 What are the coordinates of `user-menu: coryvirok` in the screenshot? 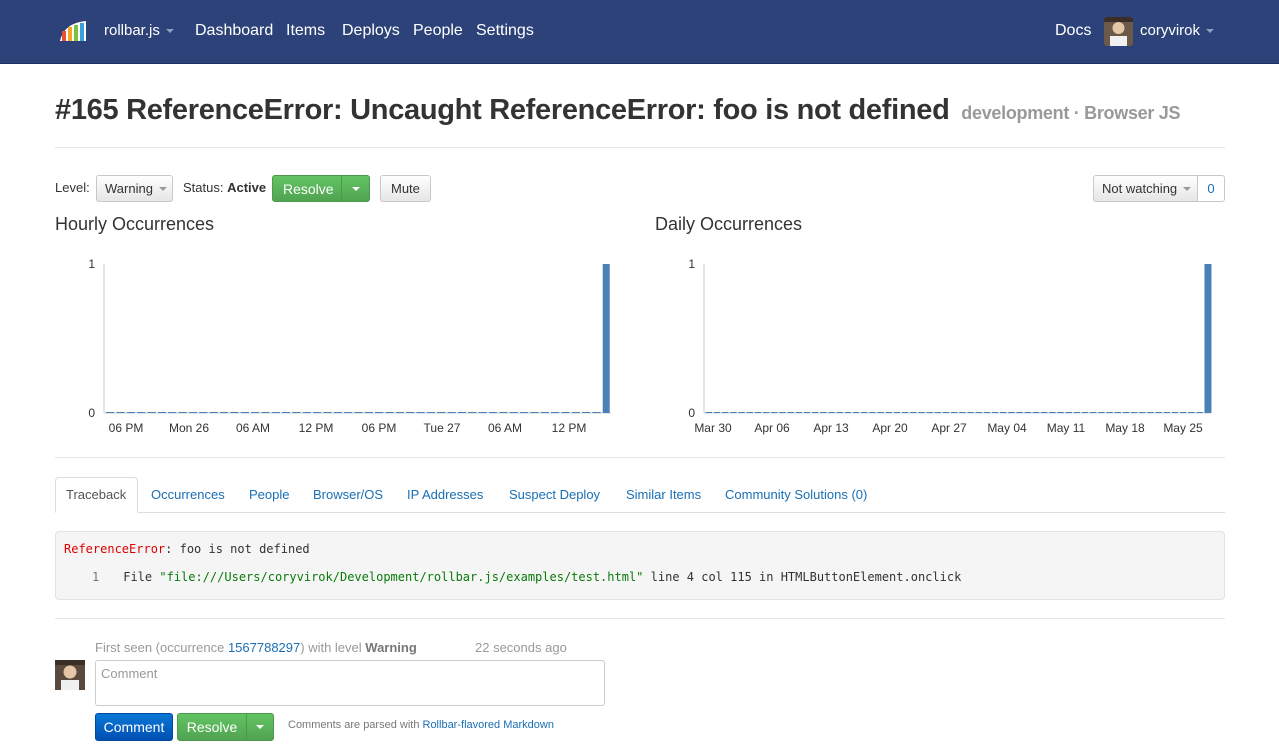 It's located at (1177, 30).